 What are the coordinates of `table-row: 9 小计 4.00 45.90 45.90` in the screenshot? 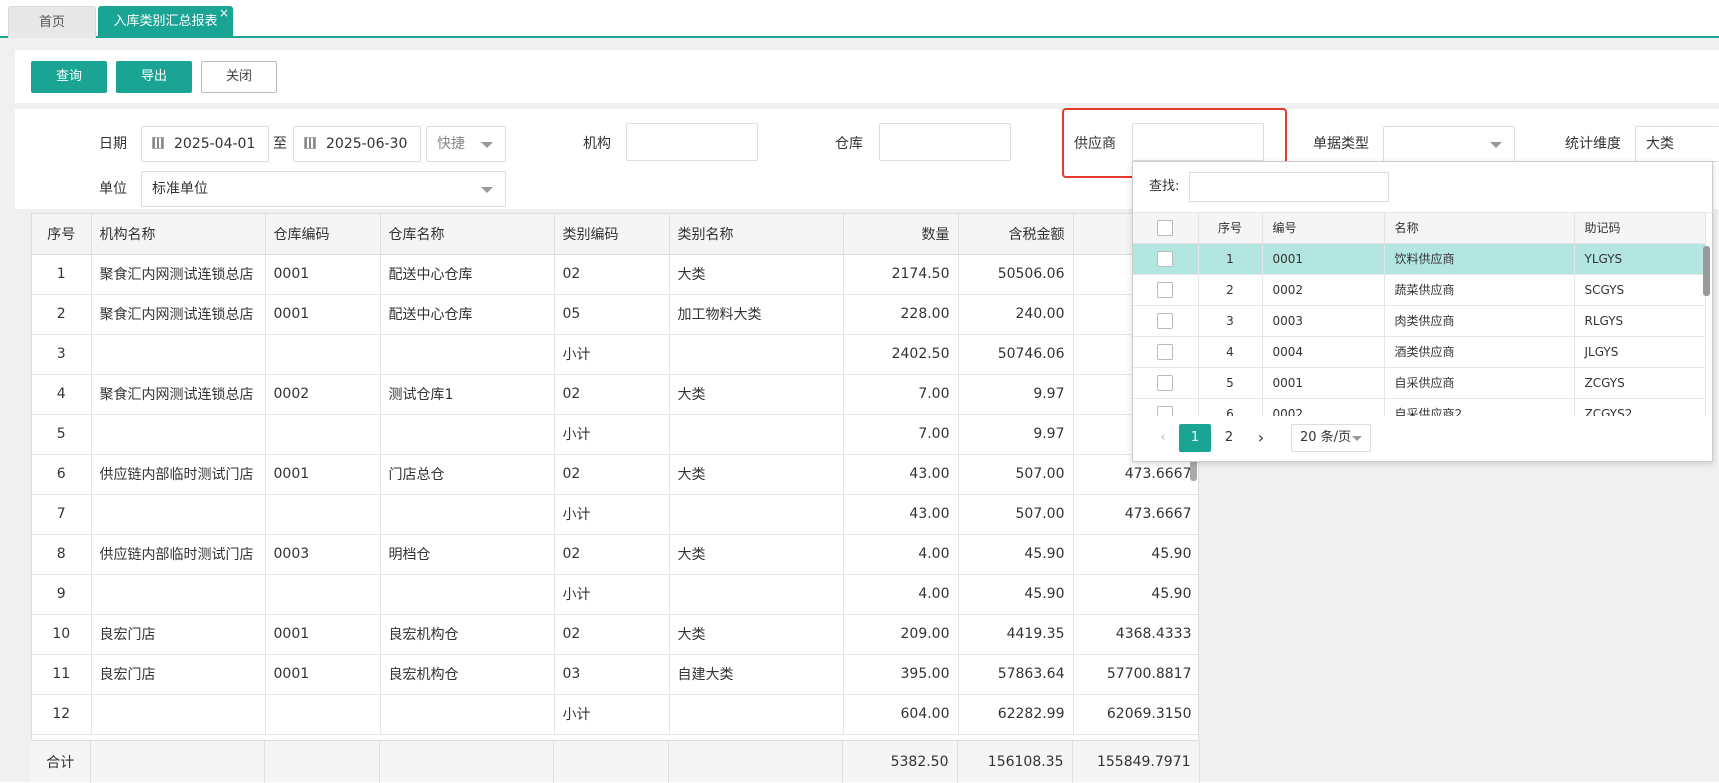 It's located at (615, 594).